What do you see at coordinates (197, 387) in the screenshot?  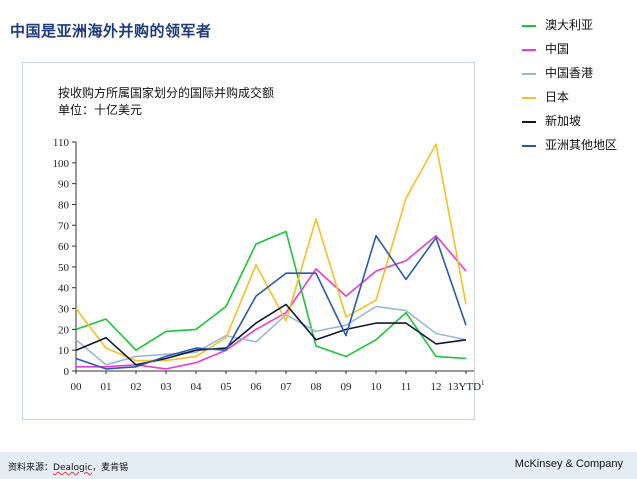 I see `x-tick-label: 04` at bounding box center [197, 387].